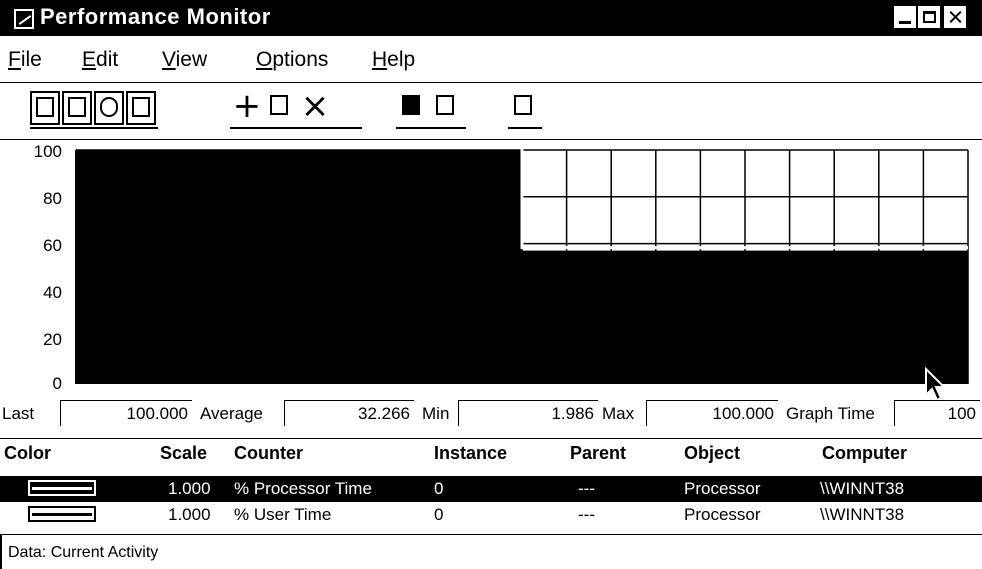  Describe the element at coordinates (25, 60) in the screenshot. I see `menu-file: File` at that location.